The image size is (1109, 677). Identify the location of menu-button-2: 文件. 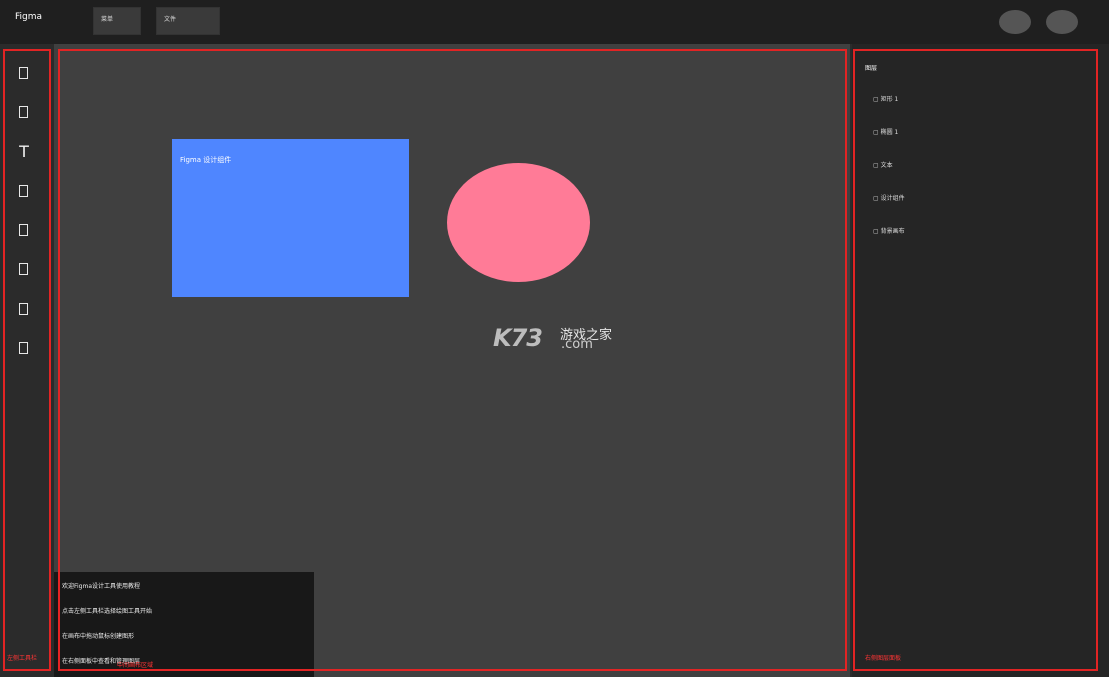
(188, 21).